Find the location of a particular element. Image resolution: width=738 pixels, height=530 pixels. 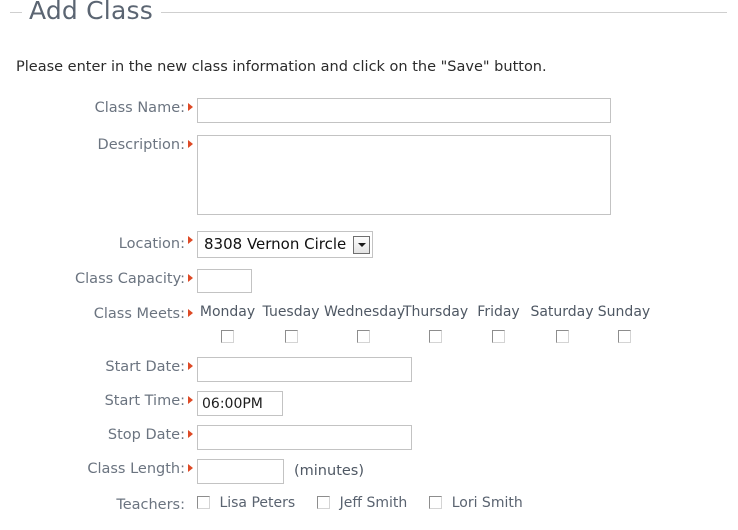

label-teachers: Teachers: is located at coordinates (150, 505).